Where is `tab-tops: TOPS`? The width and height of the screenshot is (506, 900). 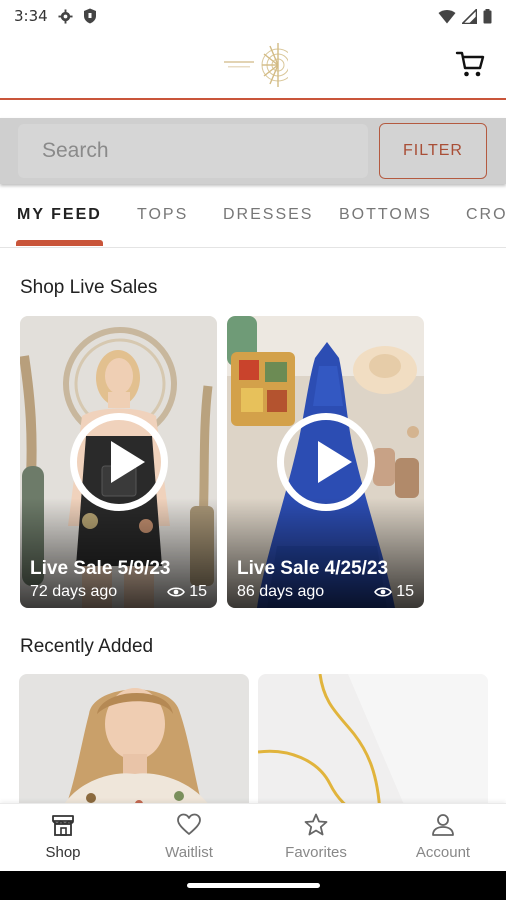
tab-tops: TOPS is located at coordinates (162, 215).